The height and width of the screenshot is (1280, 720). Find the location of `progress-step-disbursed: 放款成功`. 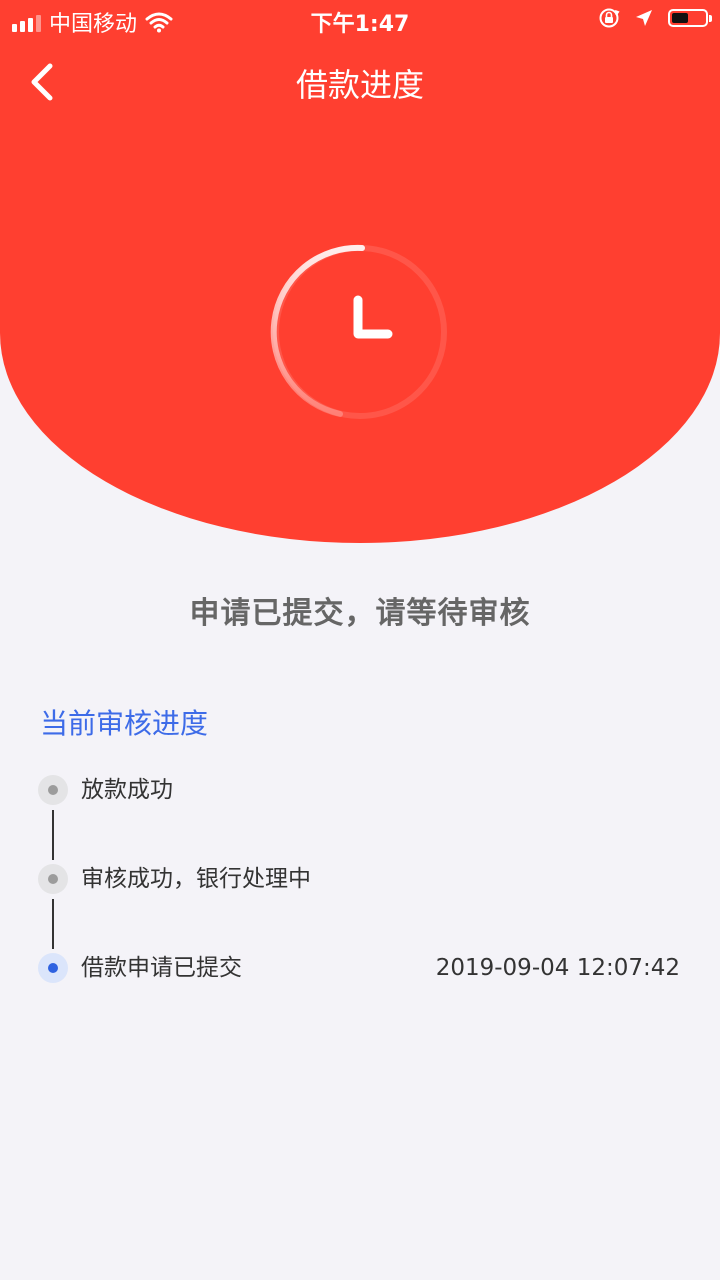

progress-step-disbursed: 放款成功 is located at coordinates (361, 791).